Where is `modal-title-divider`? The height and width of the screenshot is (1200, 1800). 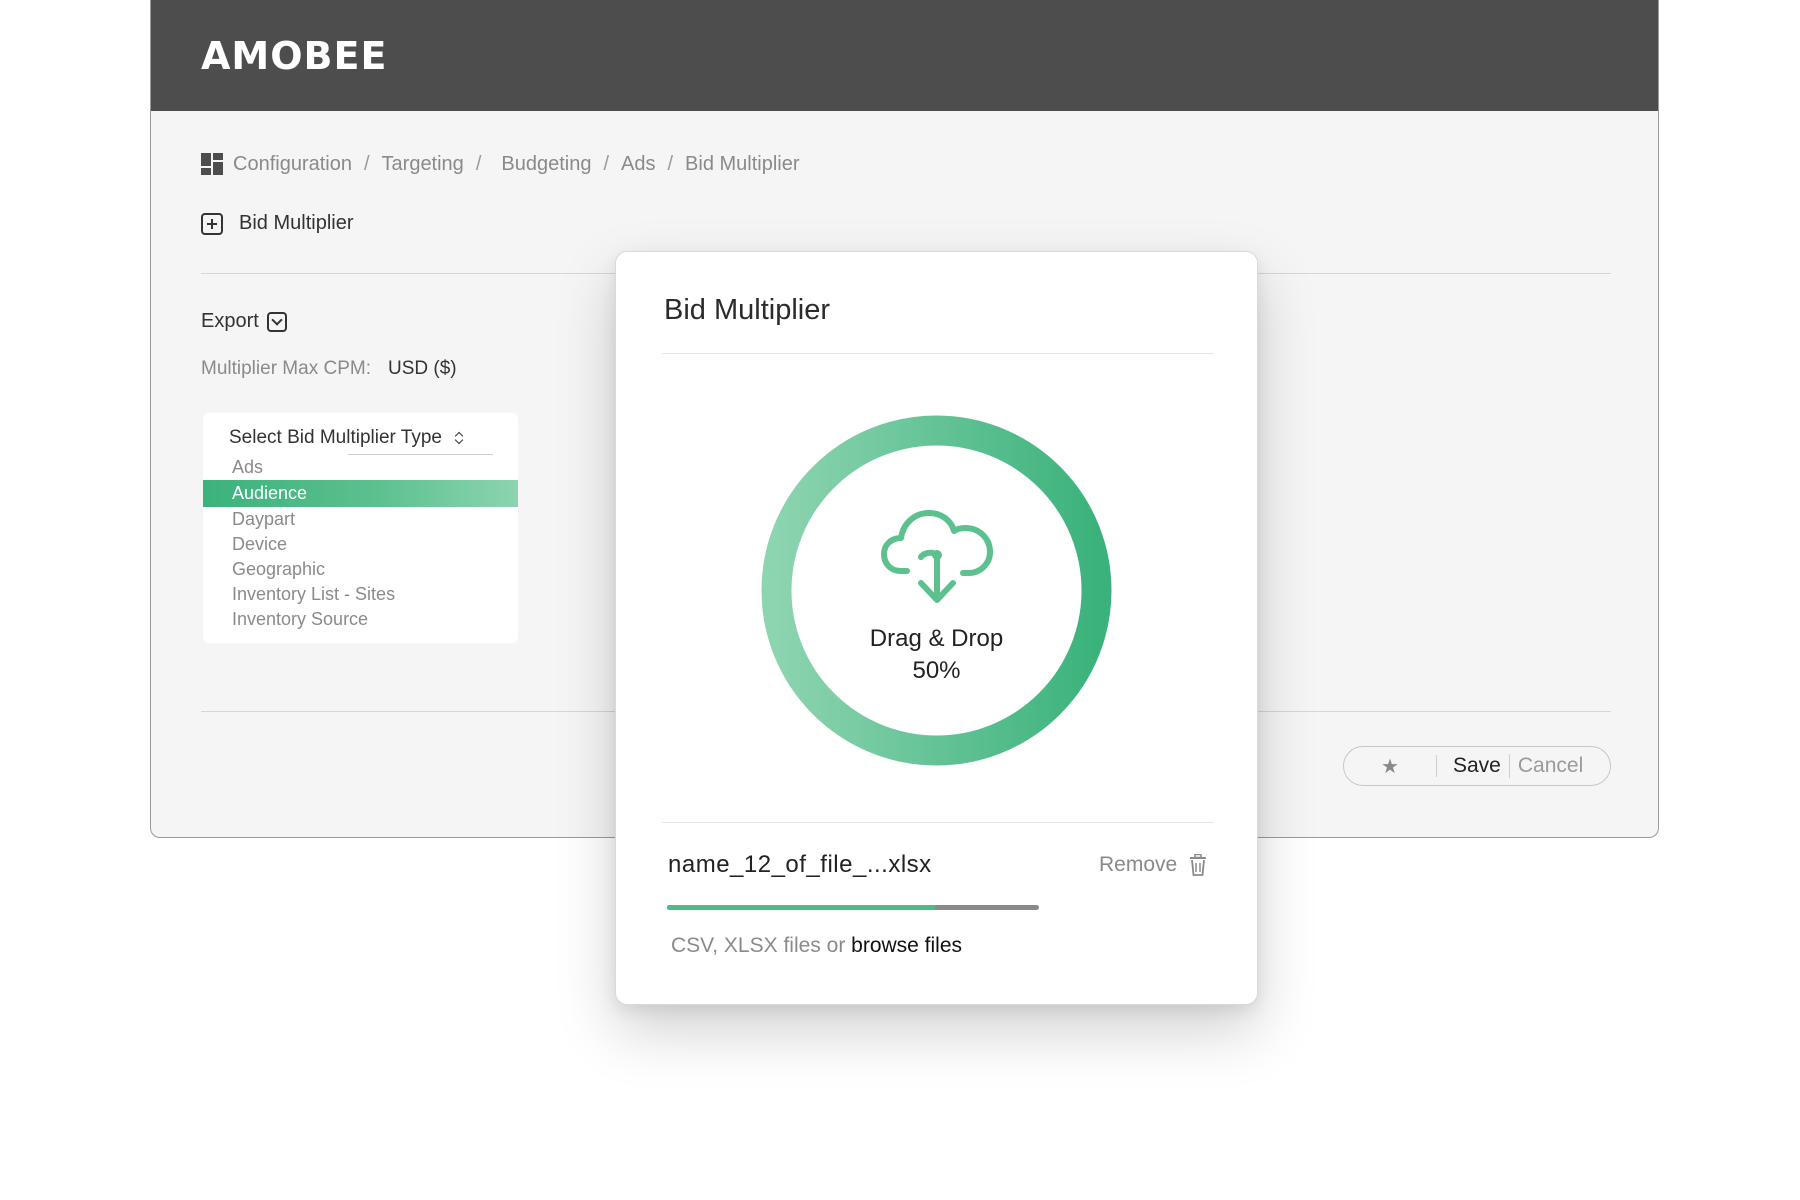 modal-title-divider is located at coordinates (938, 353).